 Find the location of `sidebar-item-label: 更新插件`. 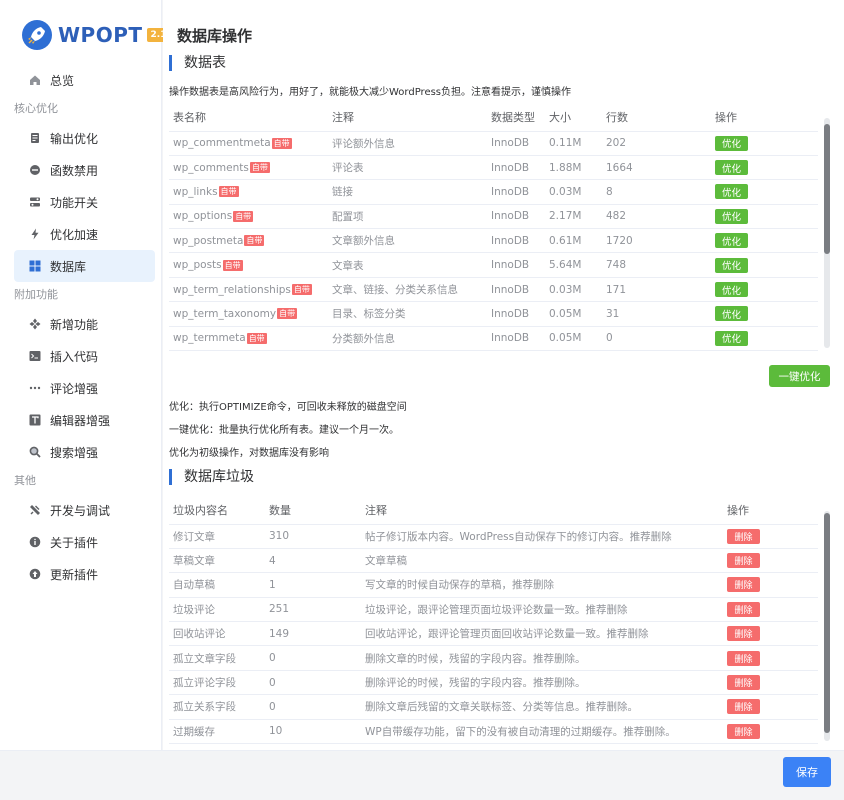

sidebar-item-label: 更新插件 is located at coordinates (74, 574).